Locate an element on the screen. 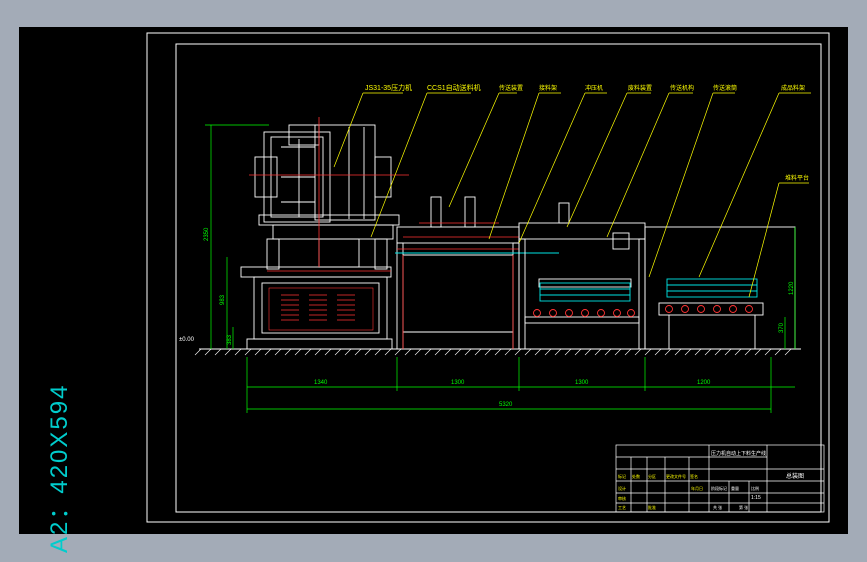 The image size is (867, 562). dim-right-small: 370 is located at coordinates (782, 327).